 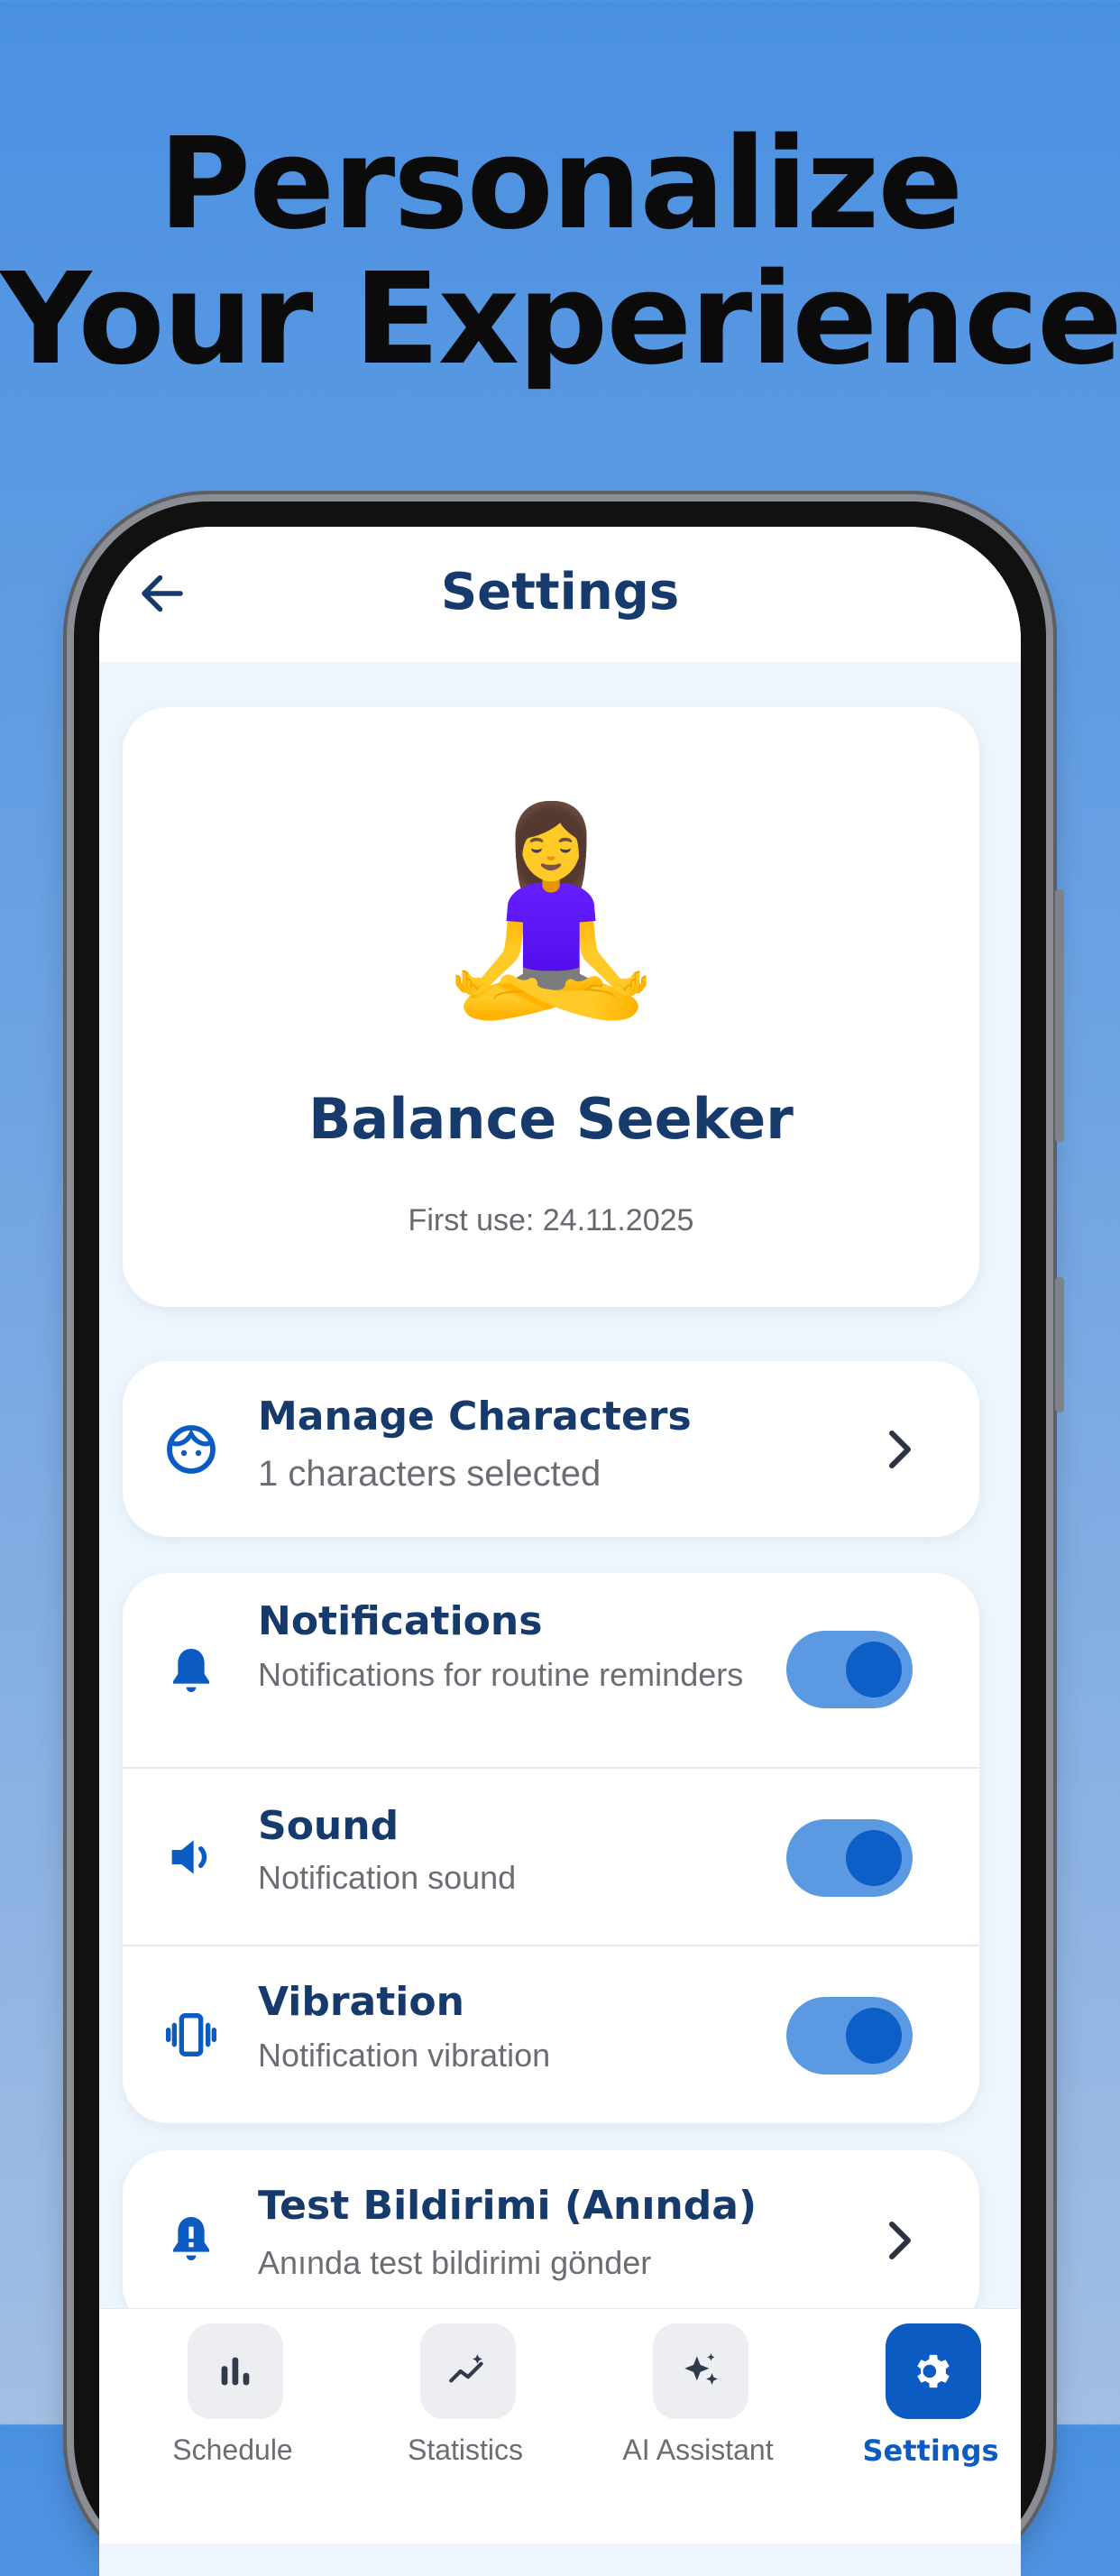 I want to click on sound-row: Sound Notification sound, so click(x=551, y=1857).